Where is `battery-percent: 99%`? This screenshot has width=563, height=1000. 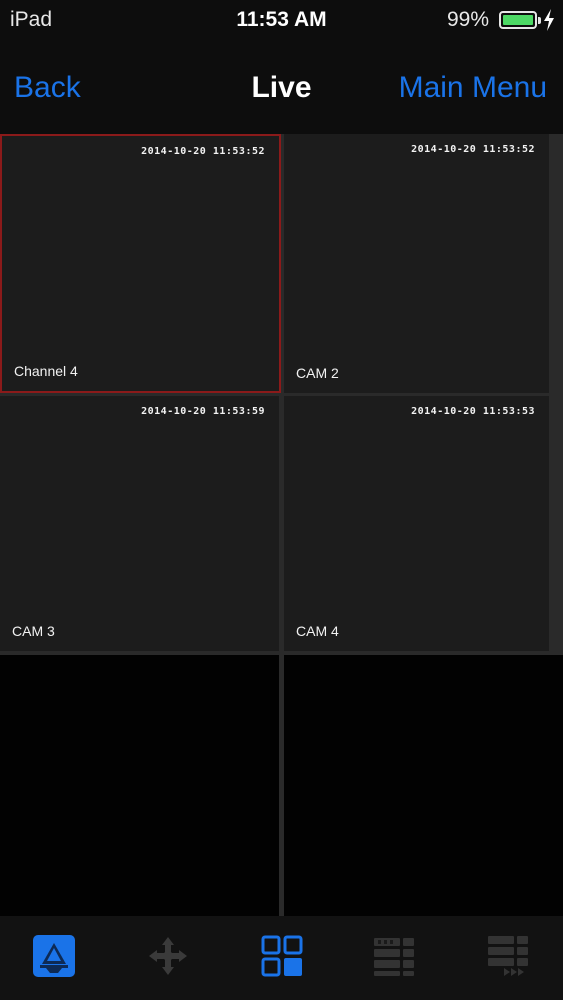
battery-percent: 99% is located at coordinates (467, 19).